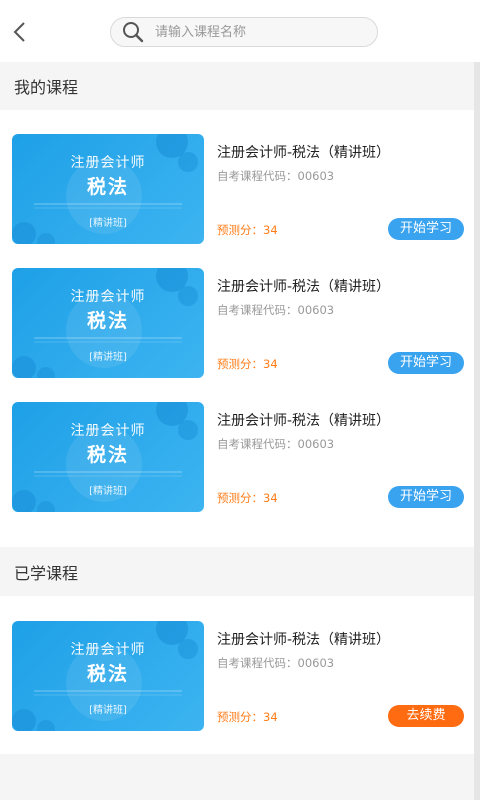  Describe the element at coordinates (133, 32) in the screenshot. I see `search-icon` at that location.